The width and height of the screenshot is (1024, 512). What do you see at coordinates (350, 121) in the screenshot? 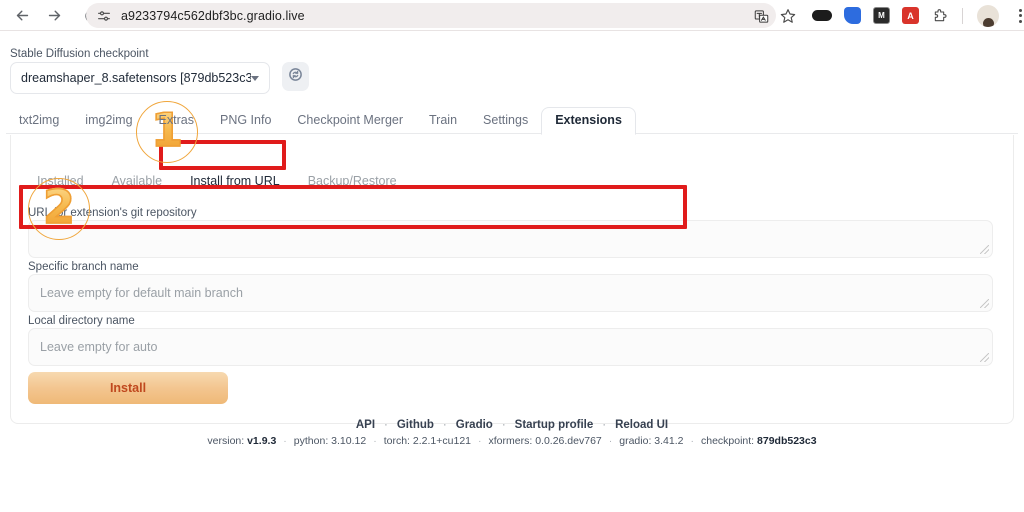
I see `tab-checkpoint-merger: Checkpoint Merger` at bounding box center [350, 121].